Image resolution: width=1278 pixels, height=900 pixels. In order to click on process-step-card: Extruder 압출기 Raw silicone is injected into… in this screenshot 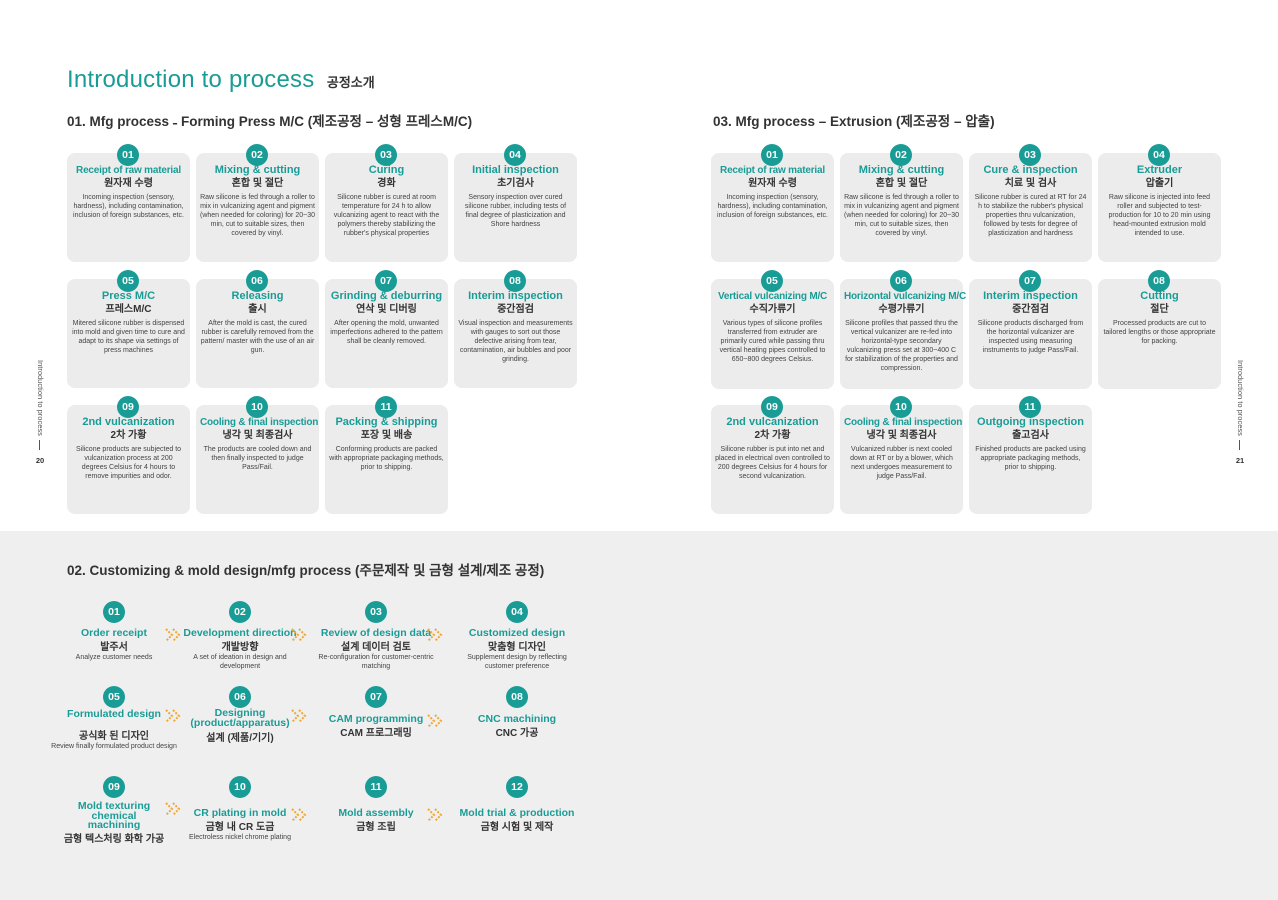, I will do `click(1159, 207)`.